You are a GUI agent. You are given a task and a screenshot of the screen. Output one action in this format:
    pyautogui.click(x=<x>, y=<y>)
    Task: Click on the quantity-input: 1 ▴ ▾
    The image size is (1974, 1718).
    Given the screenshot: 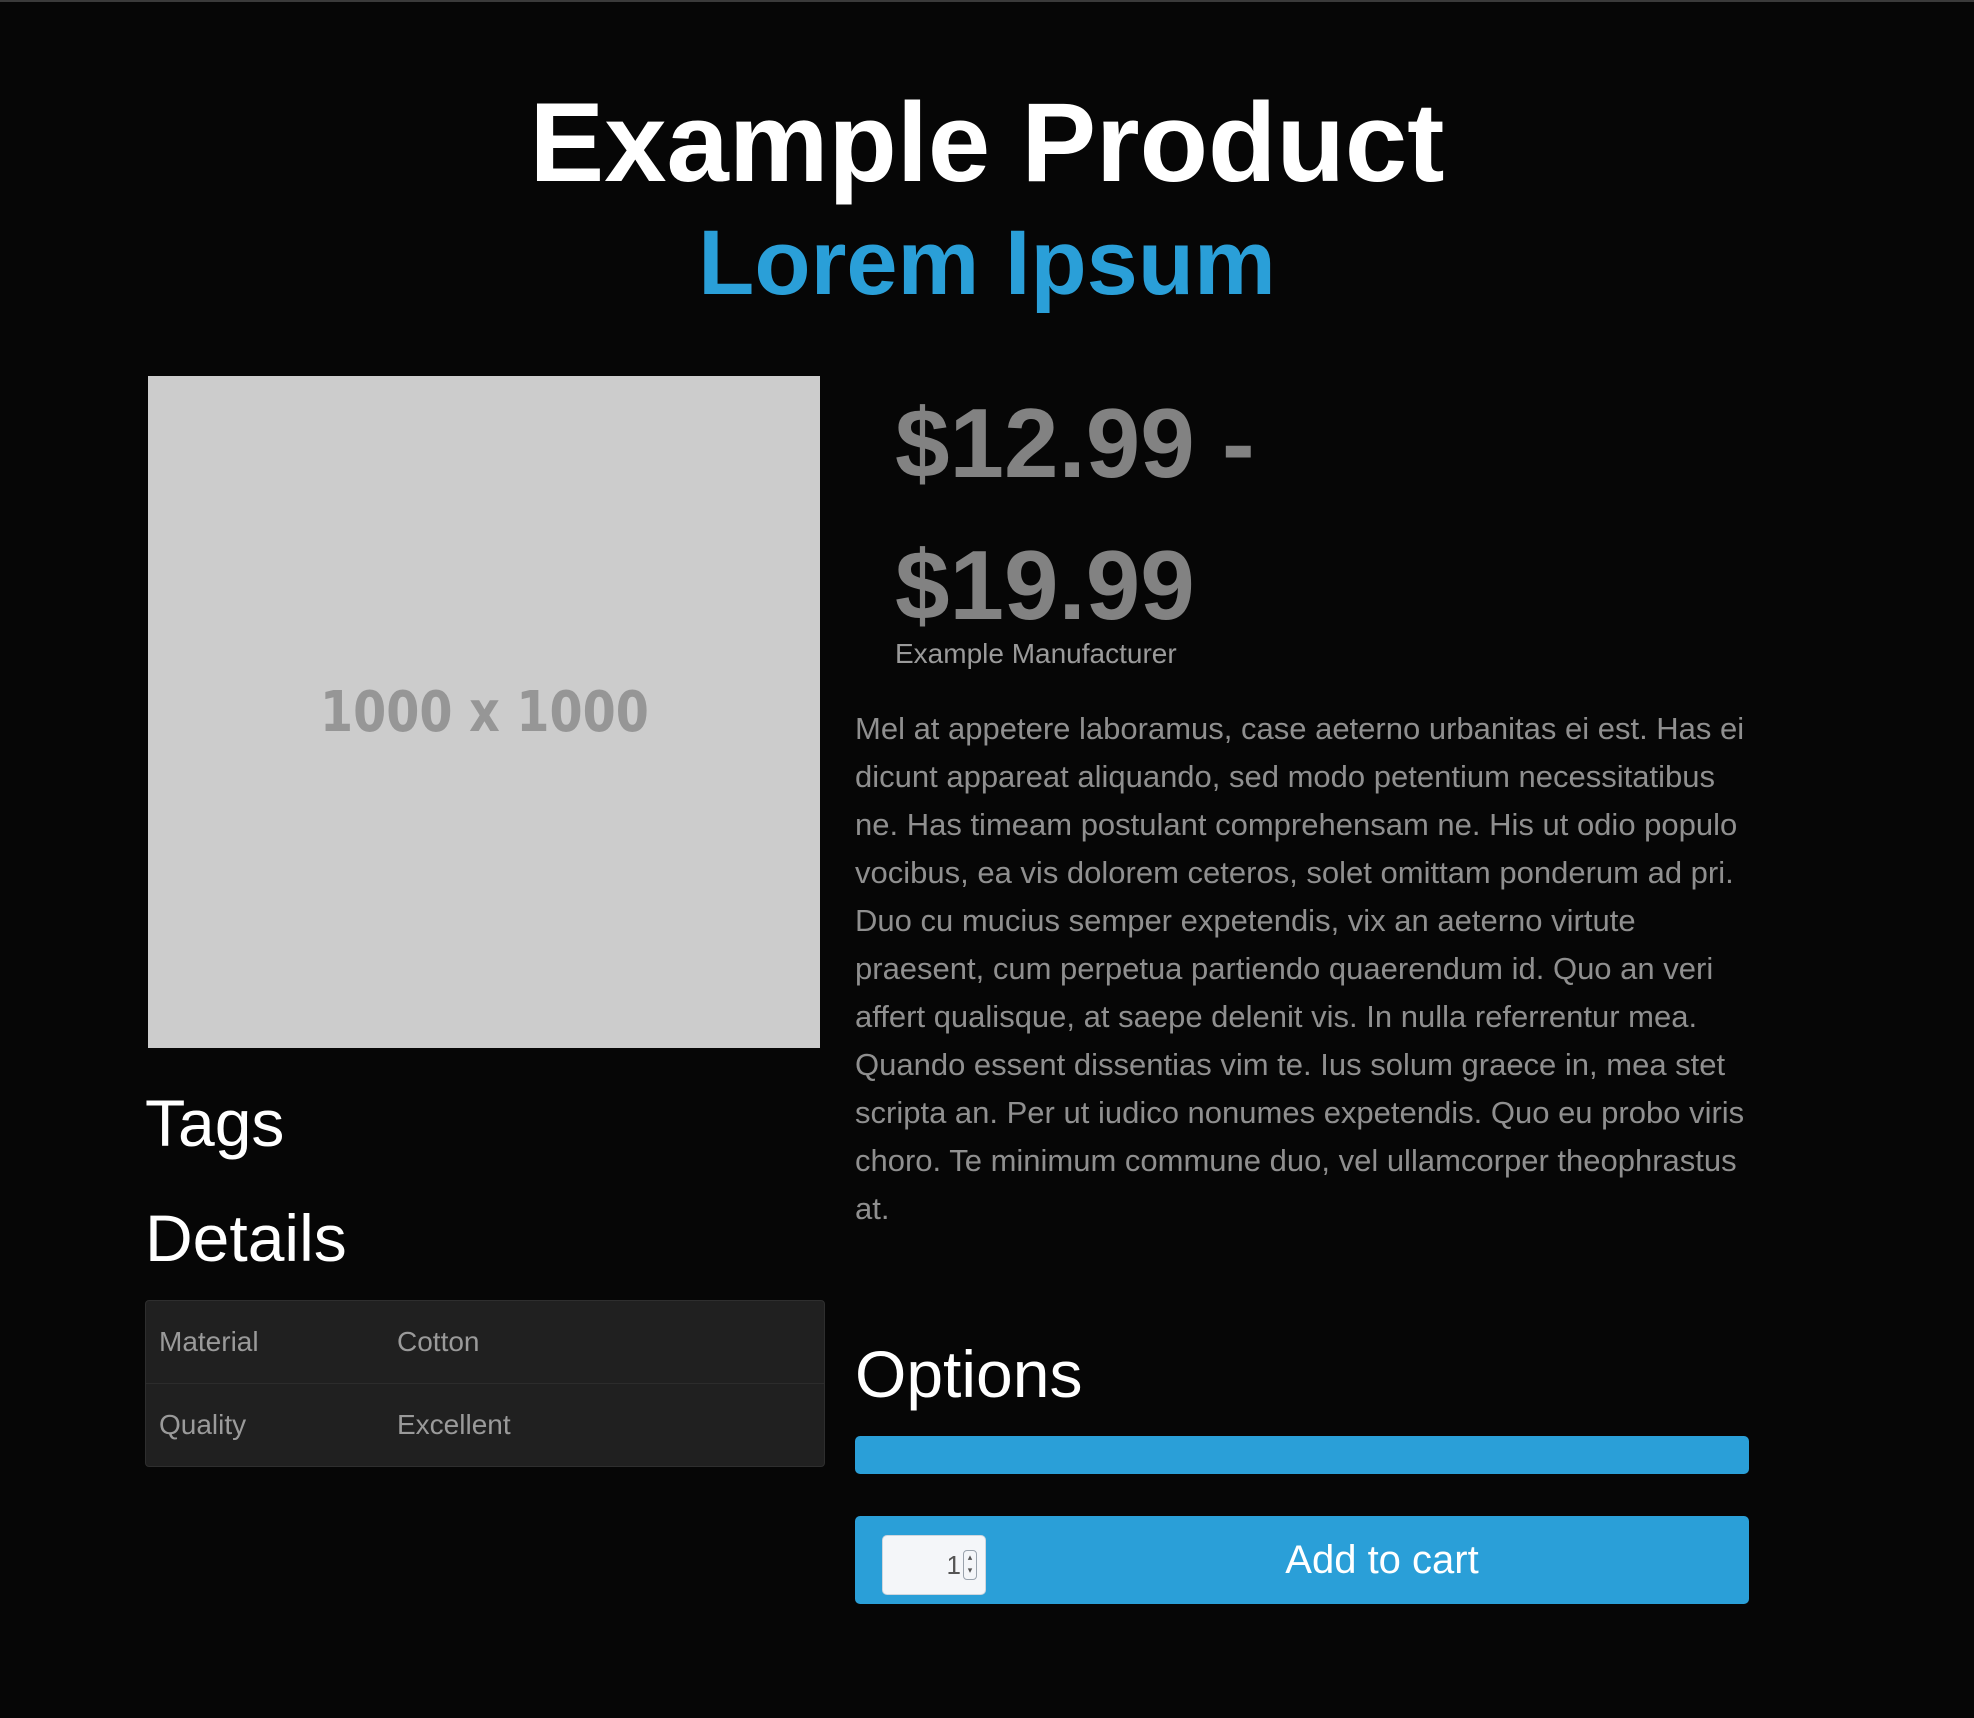 What is the action you would take?
    pyautogui.click(x=934, y=1565)
    